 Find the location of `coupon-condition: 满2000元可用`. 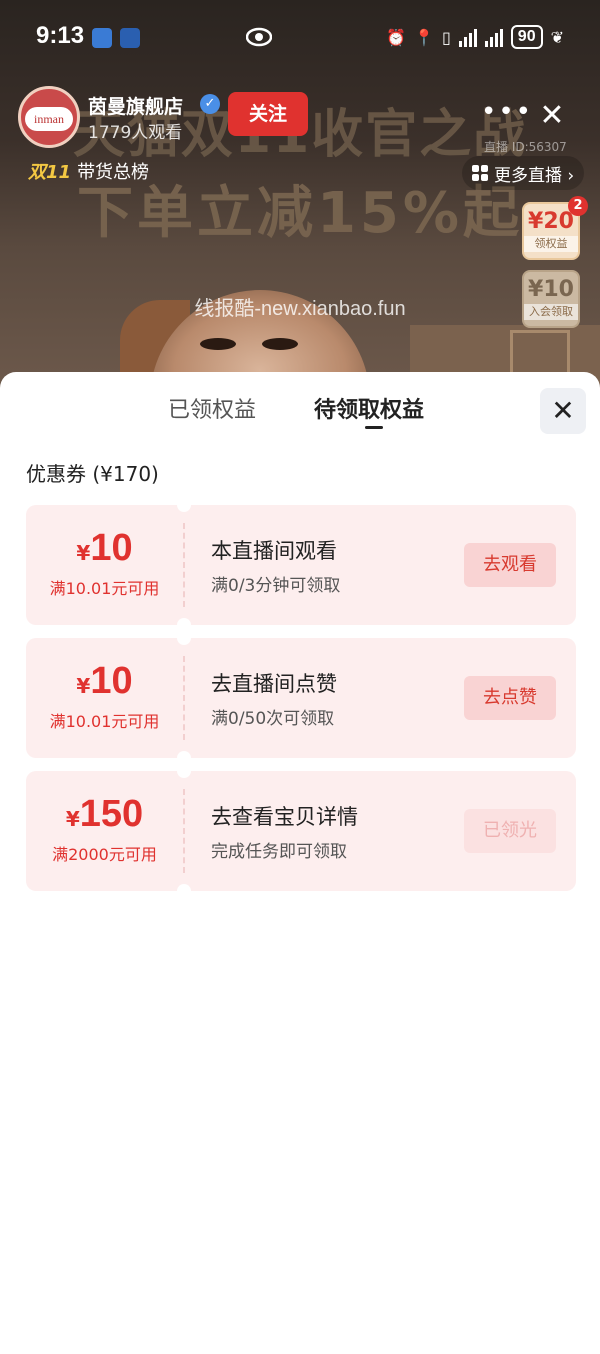

coupon-condition: 满2000元可用 is located at coordinates (104, 854).